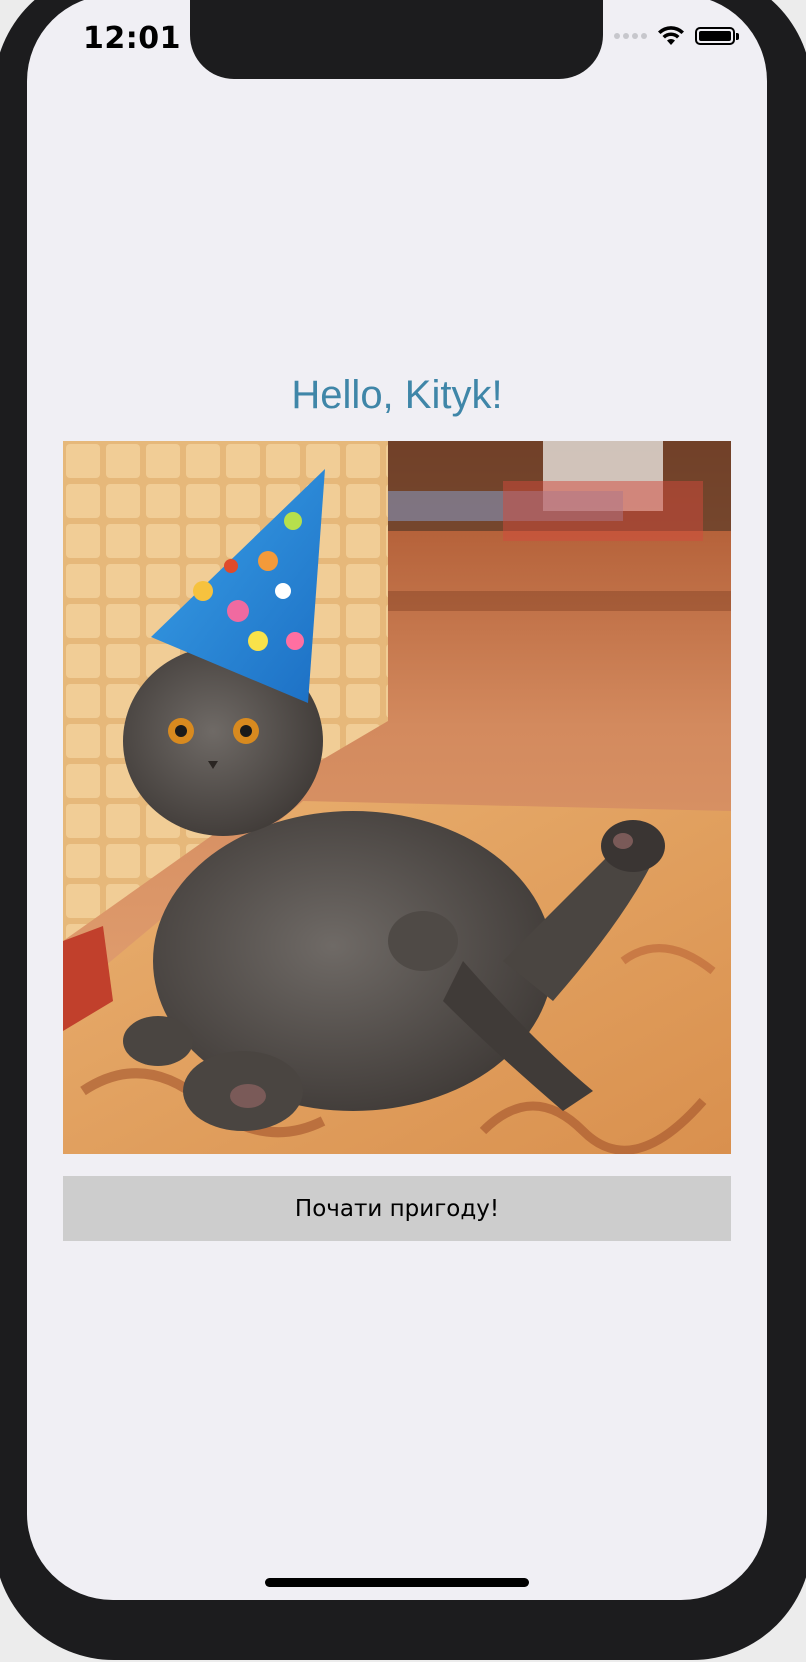  I want to click on notch, so click(396, 39).